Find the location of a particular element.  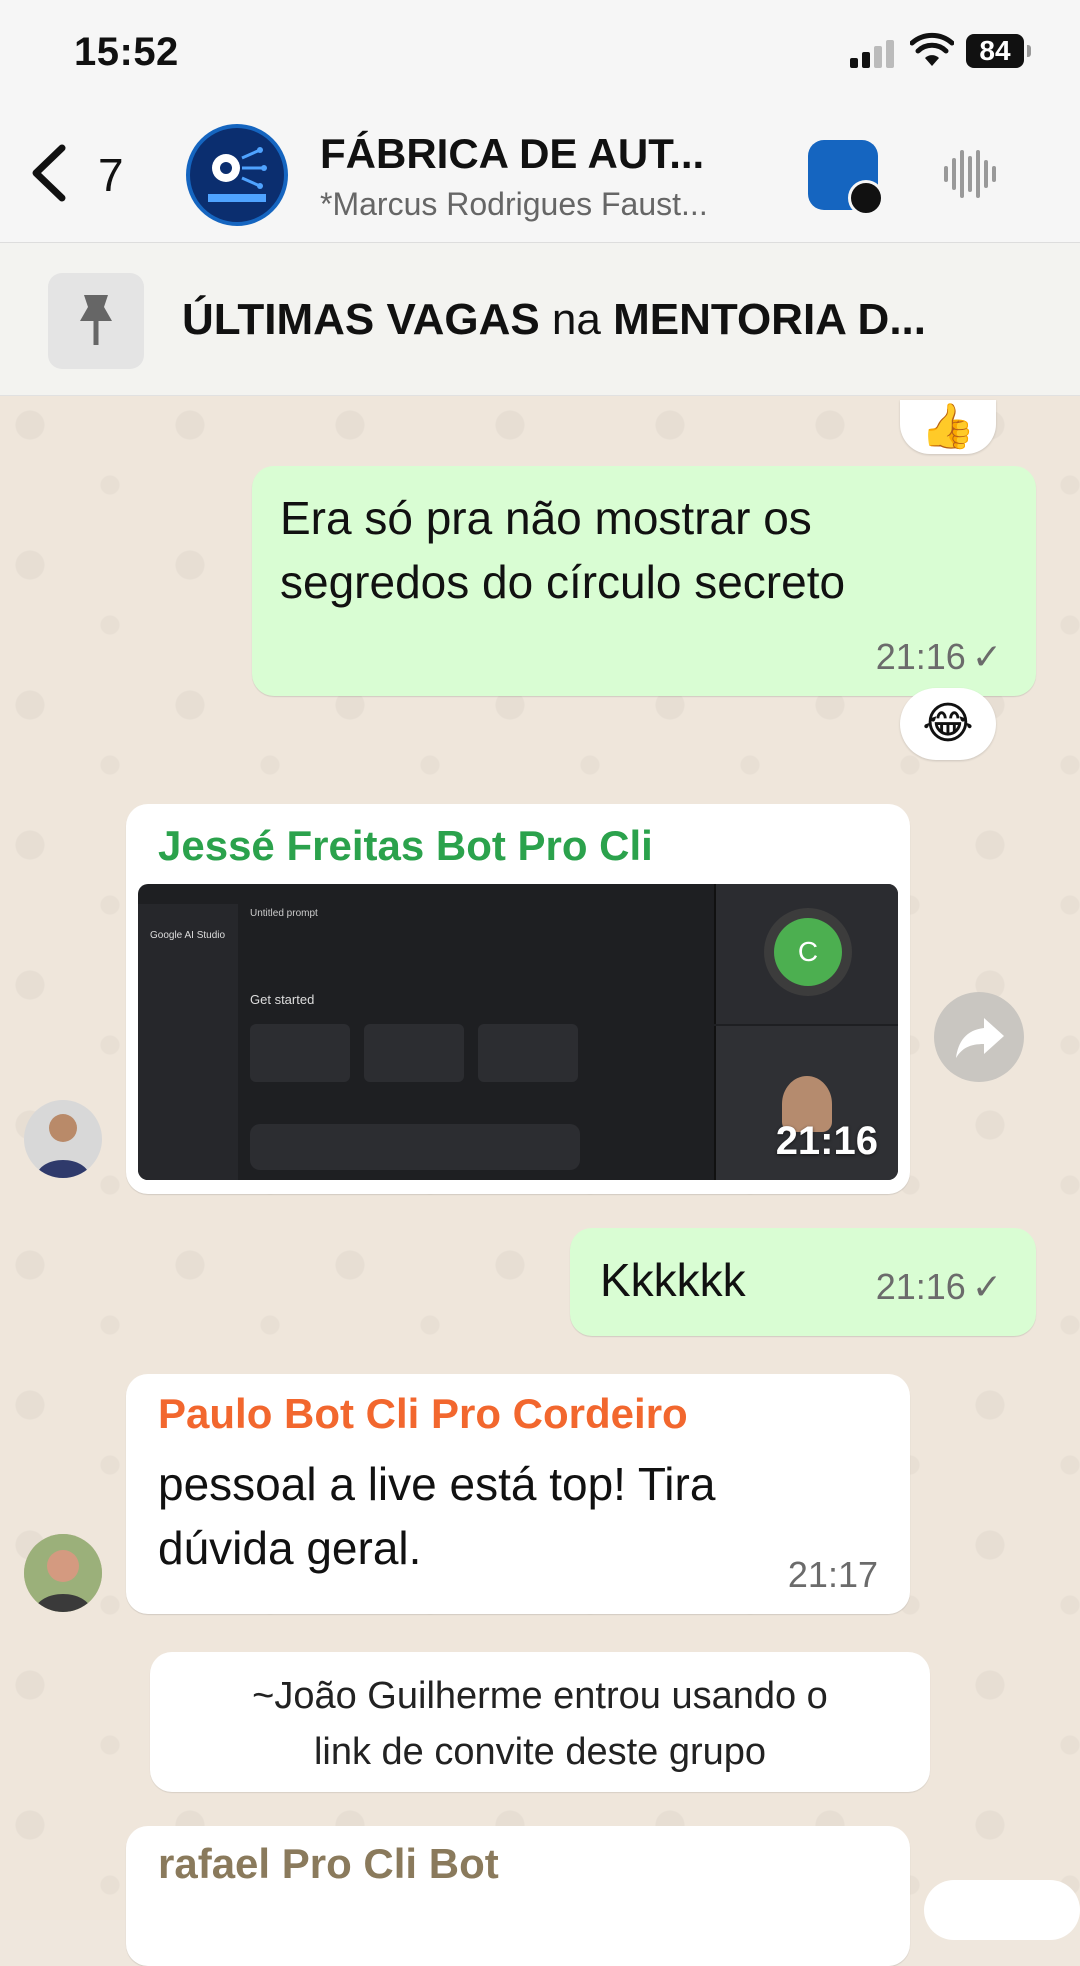

status-time: 15:52 is located at coordinates (126, 52).